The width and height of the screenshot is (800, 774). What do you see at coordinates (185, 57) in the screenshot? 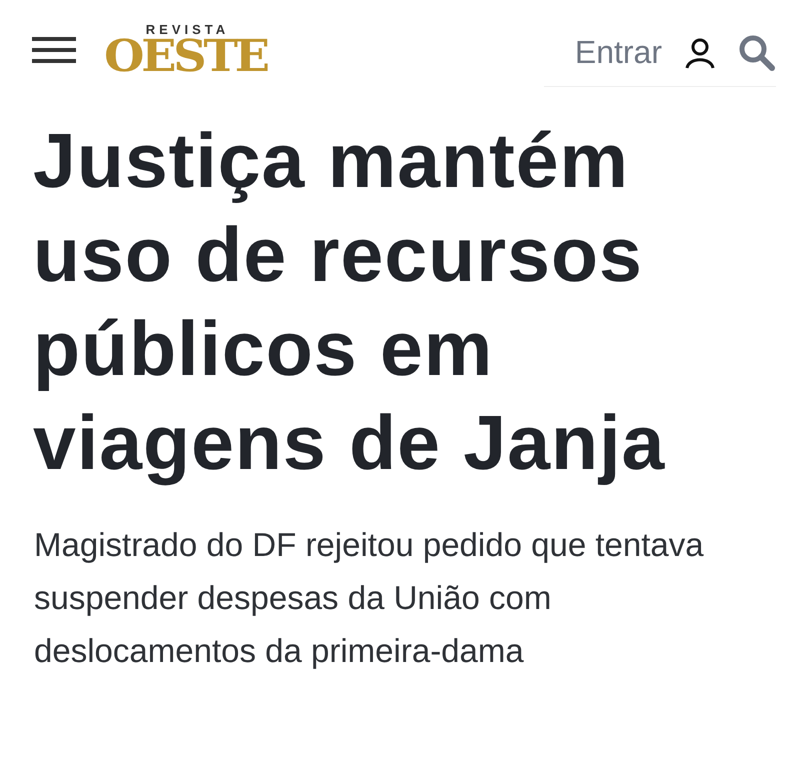
I see `logo-wordmark: OESTE` at bounding box center [185, 57].